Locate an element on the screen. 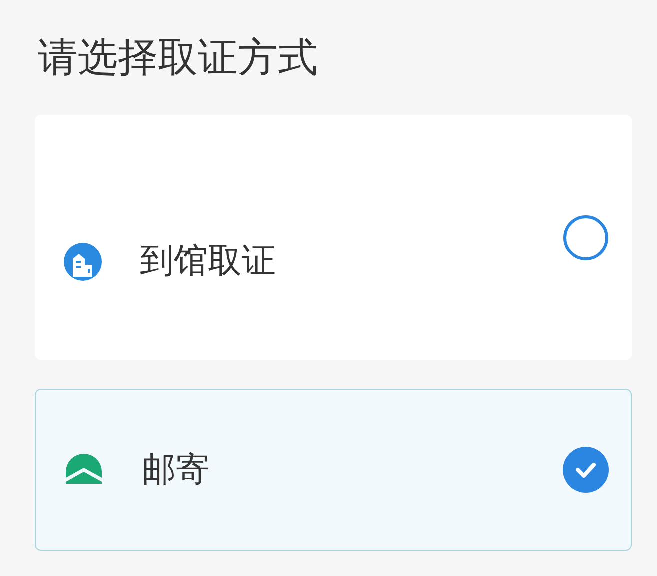 The height and width of the screenshot is (576, 657). checked-radio-icon is located at coordinates (586, 470).